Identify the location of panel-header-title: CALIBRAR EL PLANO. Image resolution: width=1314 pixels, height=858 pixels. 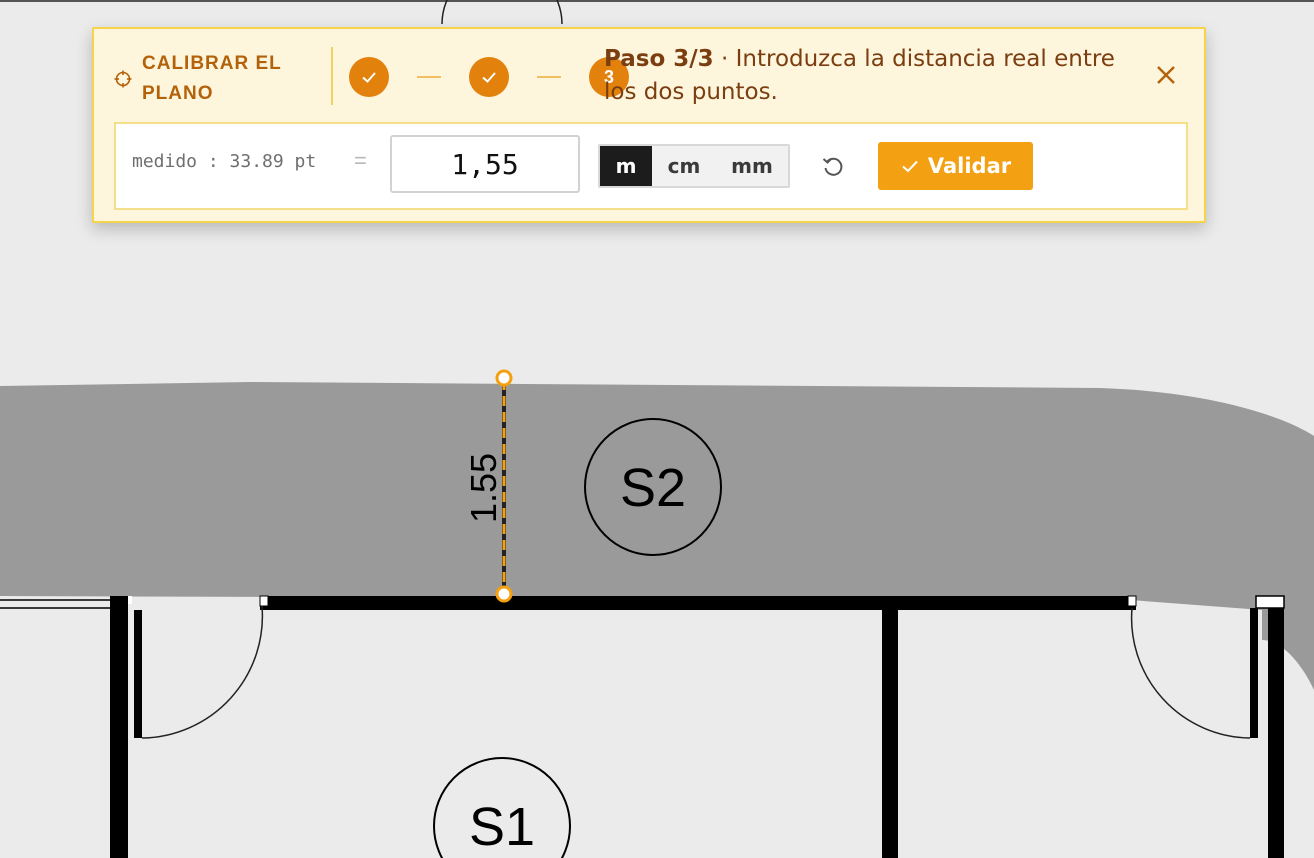
(213, 79).